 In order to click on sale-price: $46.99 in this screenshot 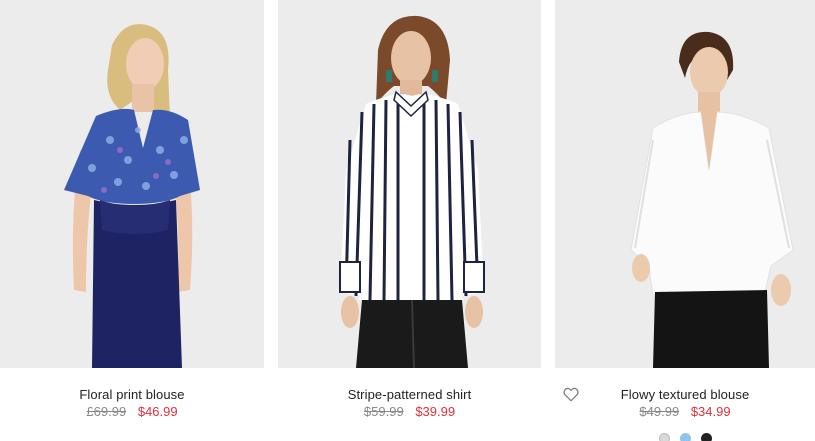, I will do `click(157, 411)`.